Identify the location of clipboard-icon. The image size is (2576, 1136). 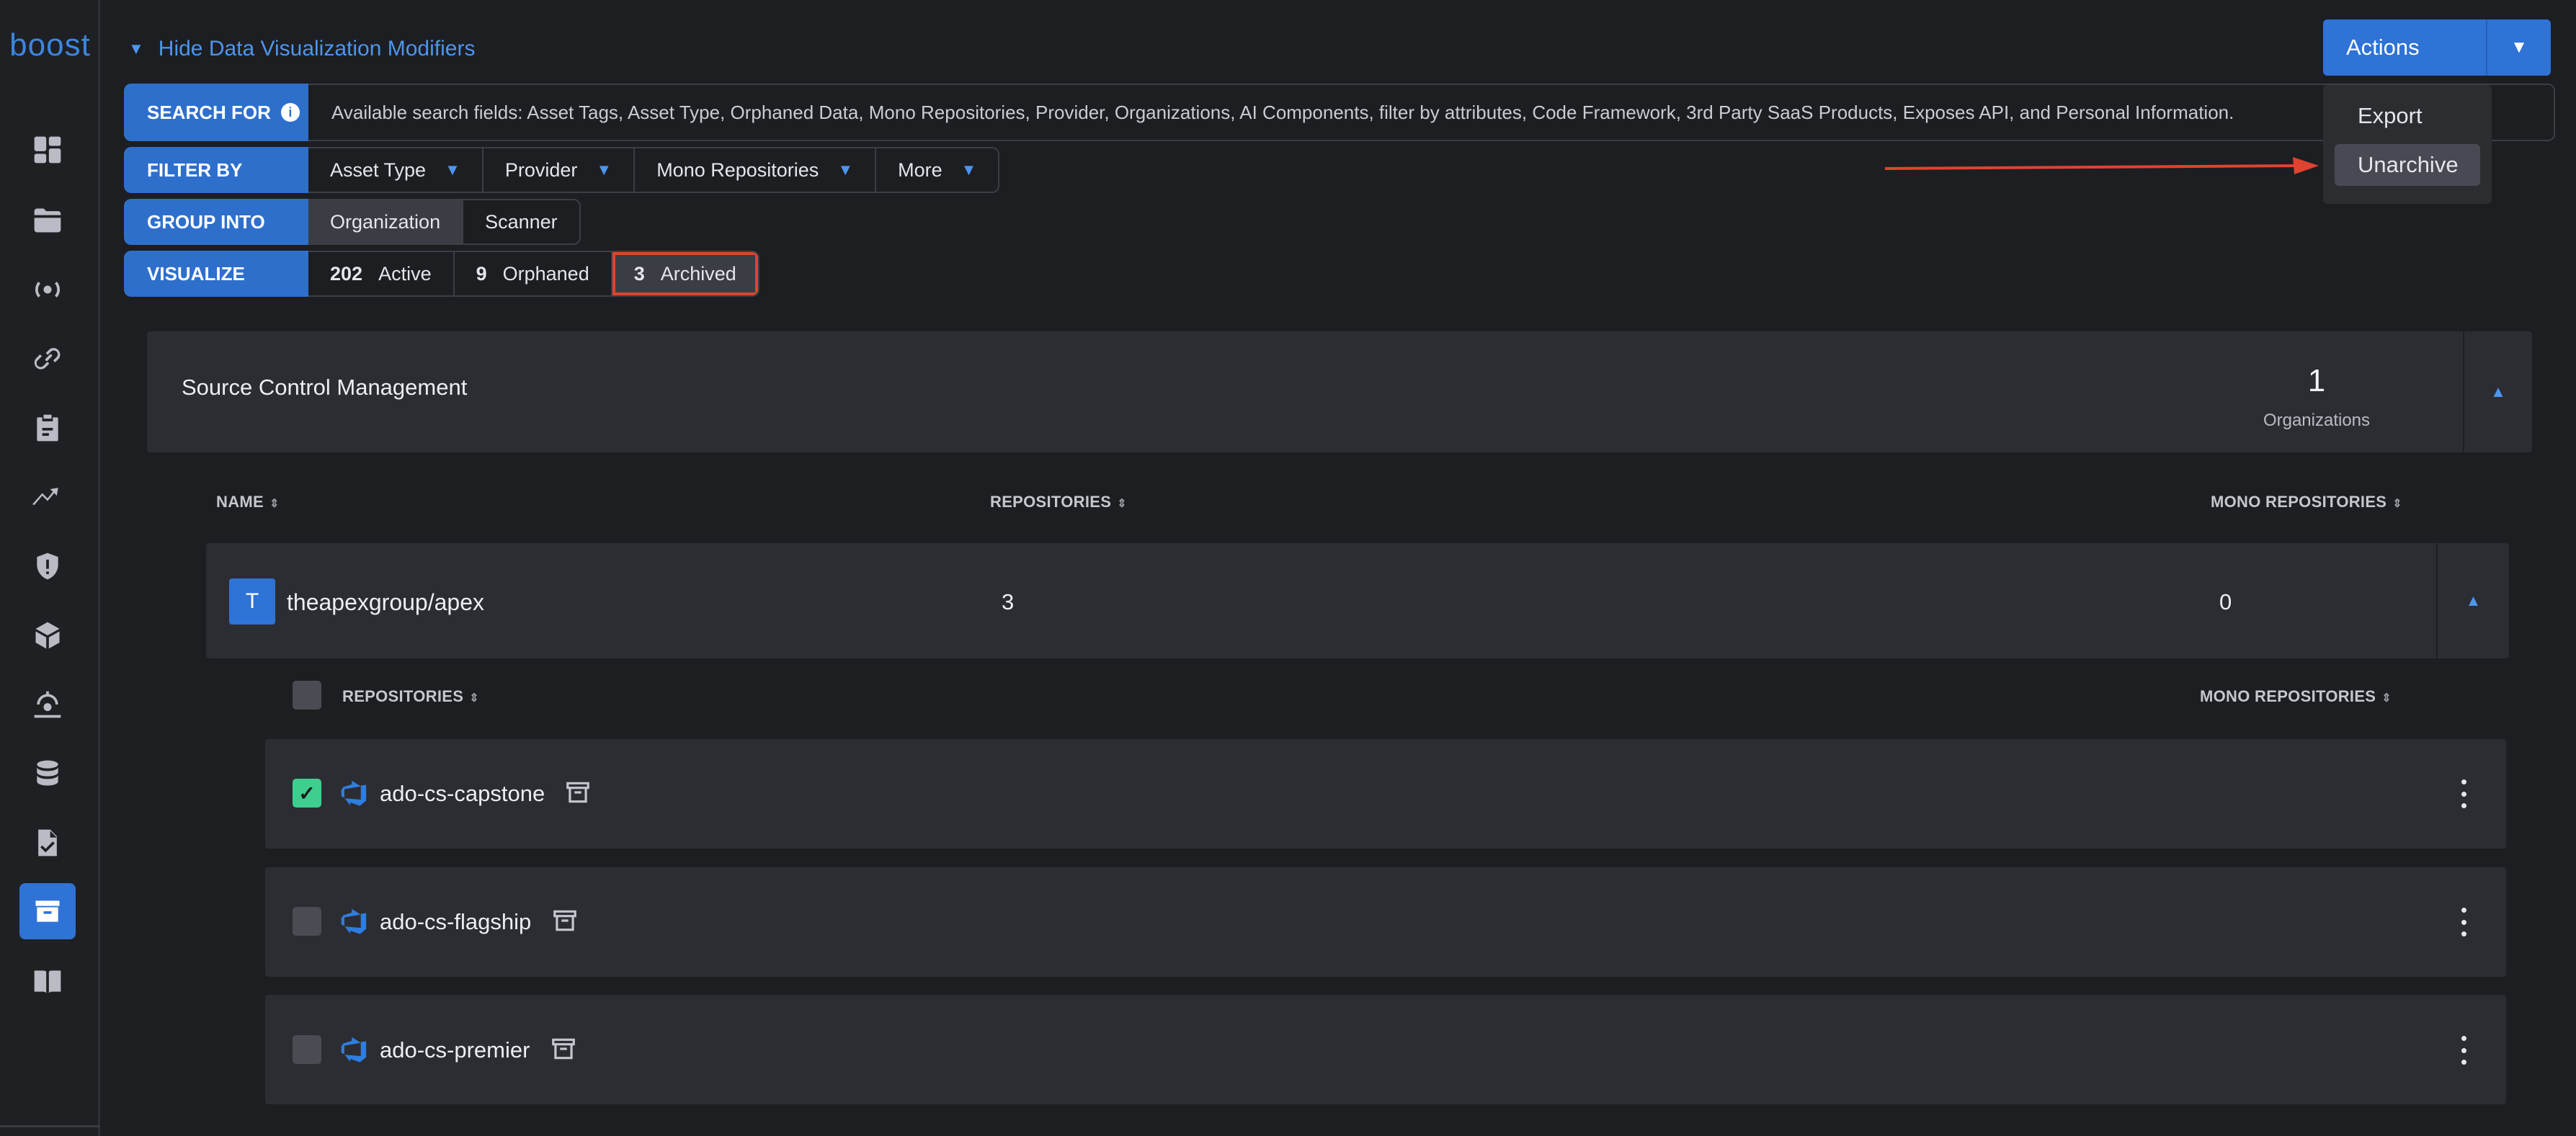
(47, 428).